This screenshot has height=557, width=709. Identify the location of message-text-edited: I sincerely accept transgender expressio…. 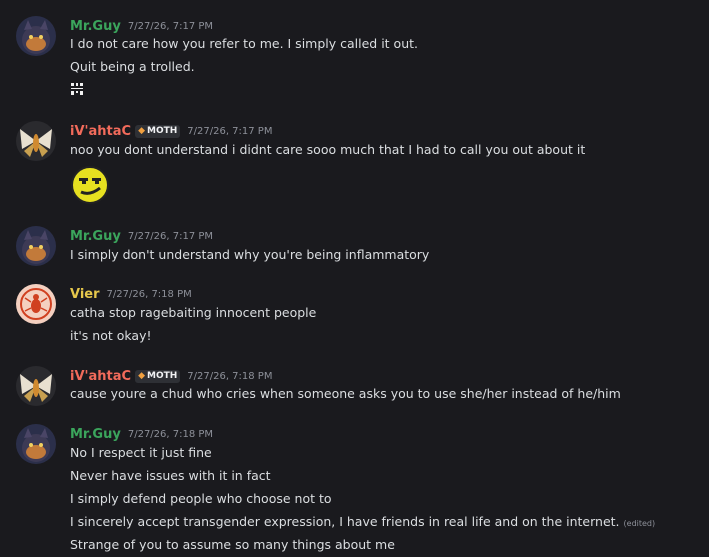
(362, 523).